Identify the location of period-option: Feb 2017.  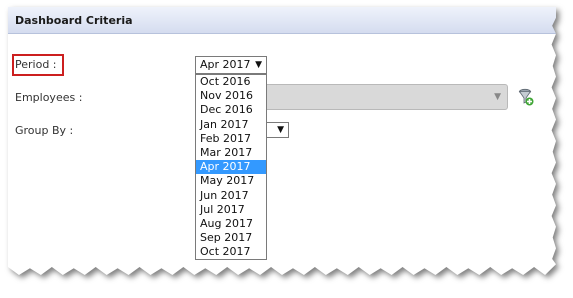
(231, 139).